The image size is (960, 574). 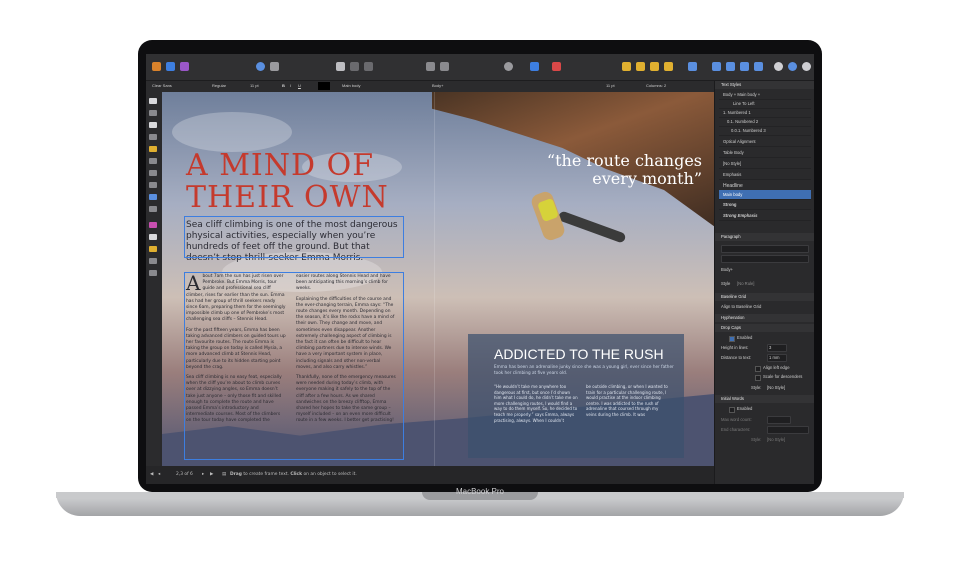 What do you see at coordinates (170, 66) in the screenshot?
I see `designer-persona-icon` at bounding box center [170, 66].